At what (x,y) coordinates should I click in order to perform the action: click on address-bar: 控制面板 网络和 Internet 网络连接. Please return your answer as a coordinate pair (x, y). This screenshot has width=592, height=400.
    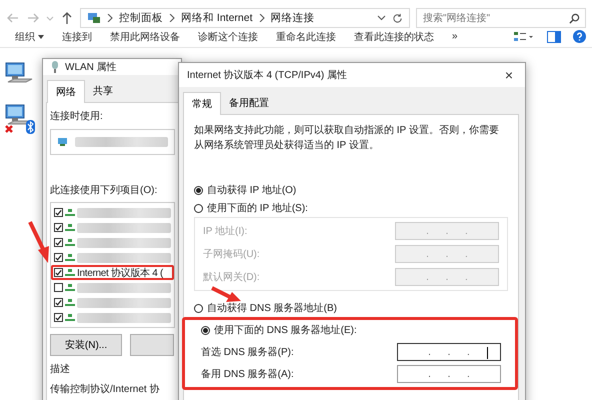
    Looking at the image, I should click on (245, 18).